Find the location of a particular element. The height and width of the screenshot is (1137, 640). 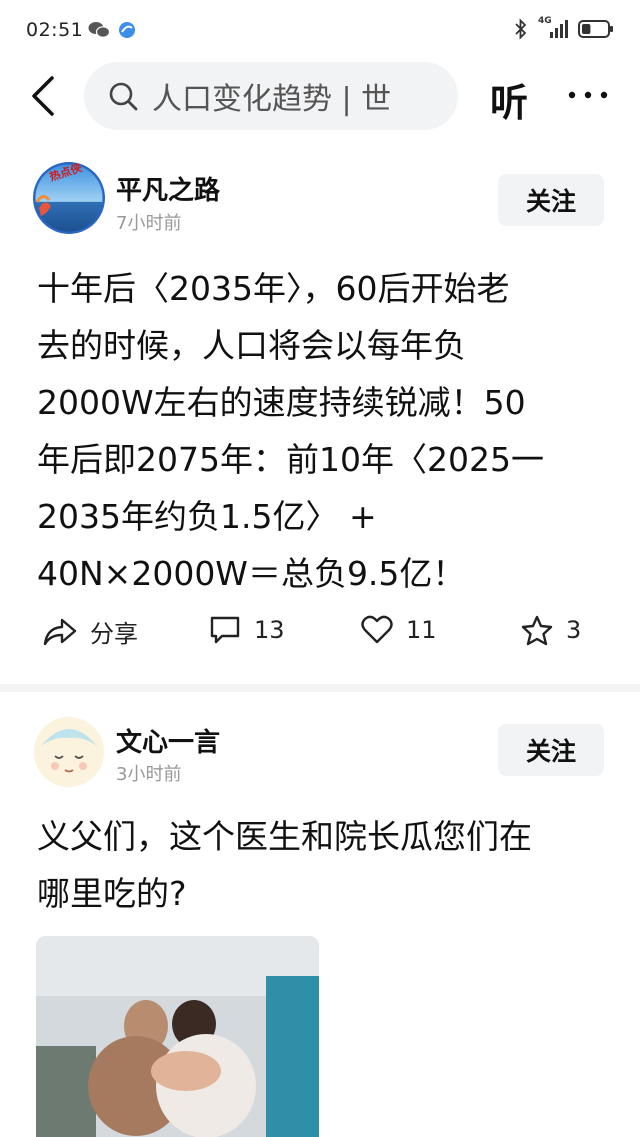

bluetooth-icon is located at coordinates (521, 29).